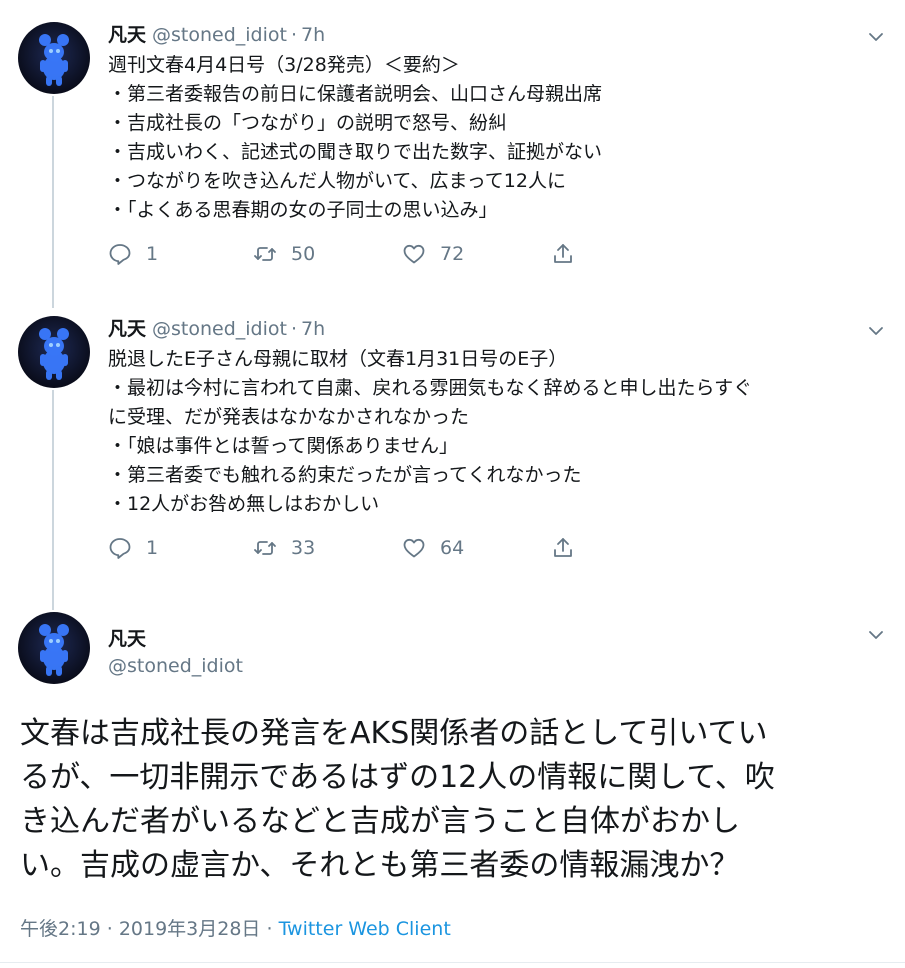 Image resolution: width=905 pixels, height=968 pixels. I want to click on tweet-line: 文春は吉成社長の発言をAKS関係者の話として引いてい, so click(394, 733).